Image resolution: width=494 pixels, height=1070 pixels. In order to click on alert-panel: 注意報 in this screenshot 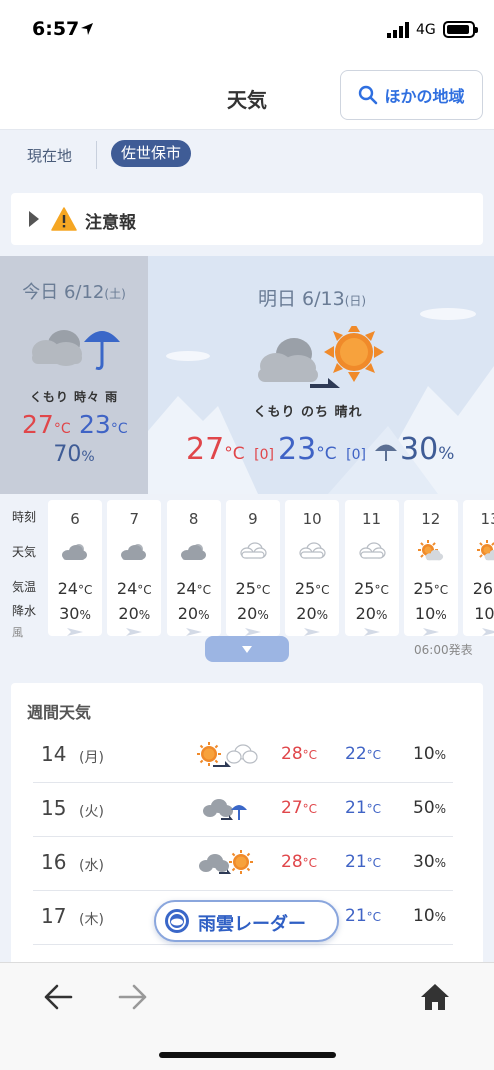, I will do `click(247, 219)`.